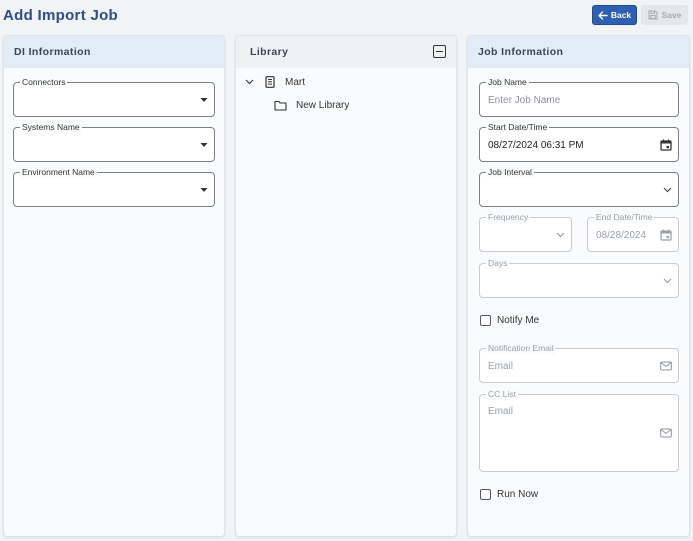 The width and height of the screenshot is (693, 541). I want to click on field-label: Job Interval, so click(510, 172).